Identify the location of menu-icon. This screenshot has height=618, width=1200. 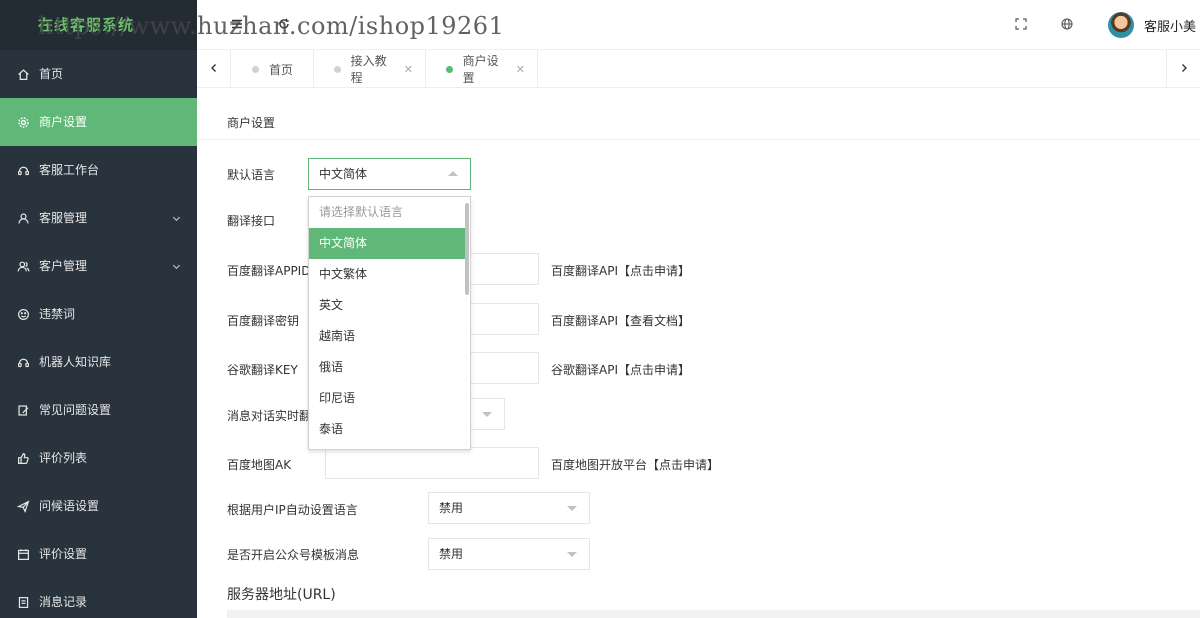
(237, 25).